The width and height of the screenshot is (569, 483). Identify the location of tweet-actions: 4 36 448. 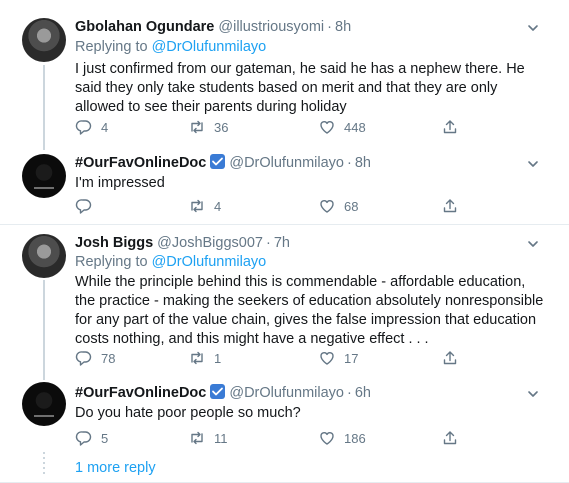
(275, 127).